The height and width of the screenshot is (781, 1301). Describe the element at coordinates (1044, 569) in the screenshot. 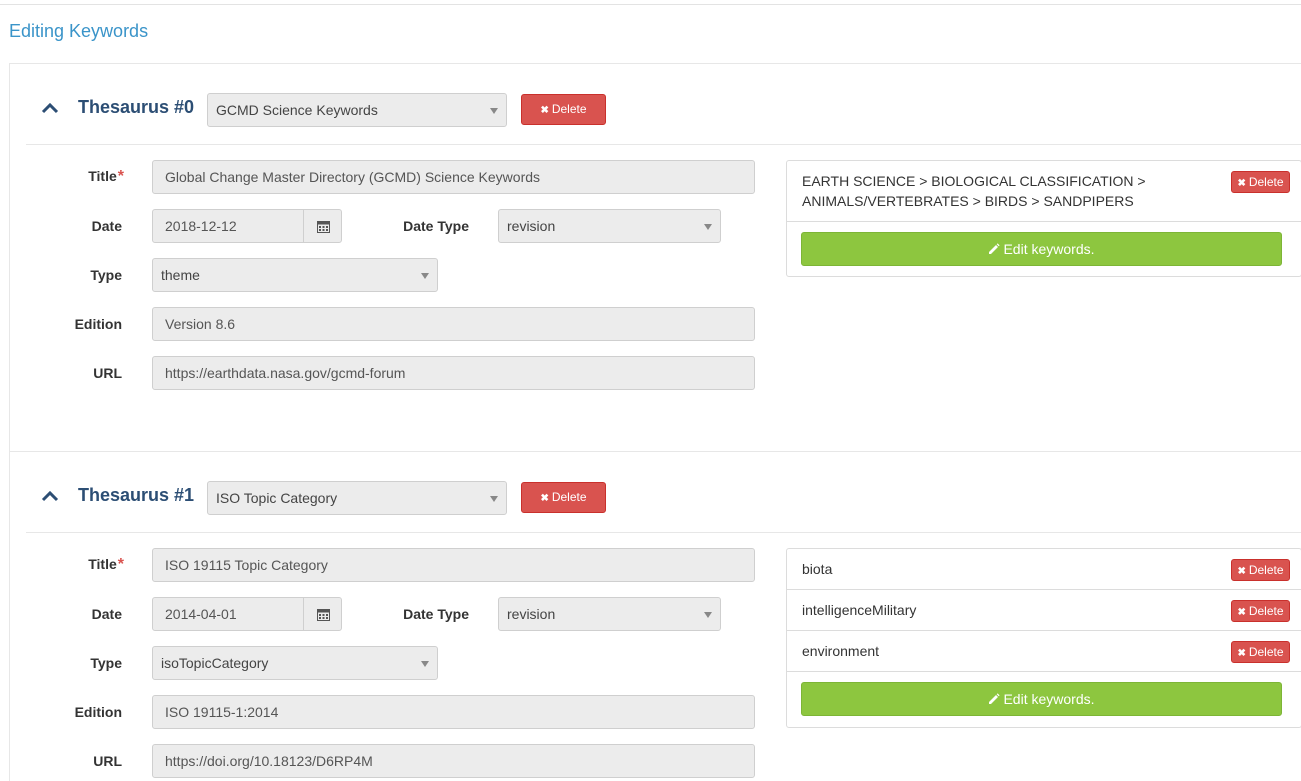

I see `keyword-item: biota ✖ Delete` at that location.